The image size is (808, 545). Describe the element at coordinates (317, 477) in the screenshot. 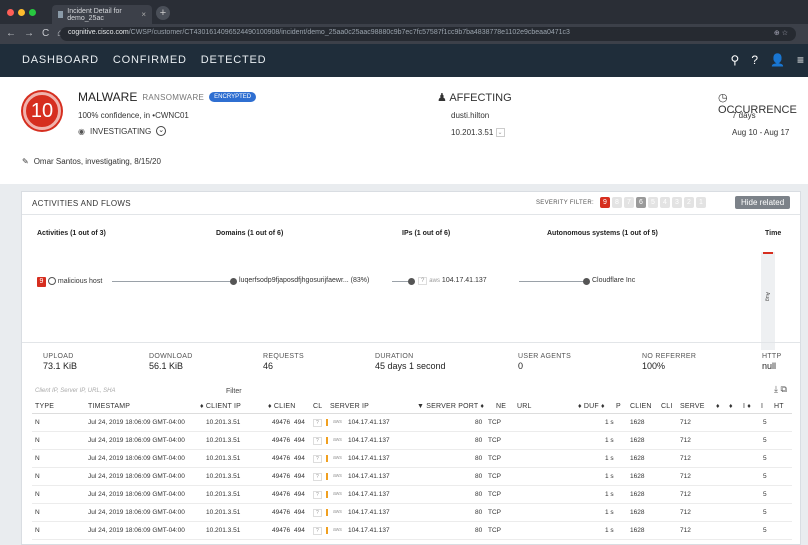

I see `cell-unknown-chip: ?` at that location.